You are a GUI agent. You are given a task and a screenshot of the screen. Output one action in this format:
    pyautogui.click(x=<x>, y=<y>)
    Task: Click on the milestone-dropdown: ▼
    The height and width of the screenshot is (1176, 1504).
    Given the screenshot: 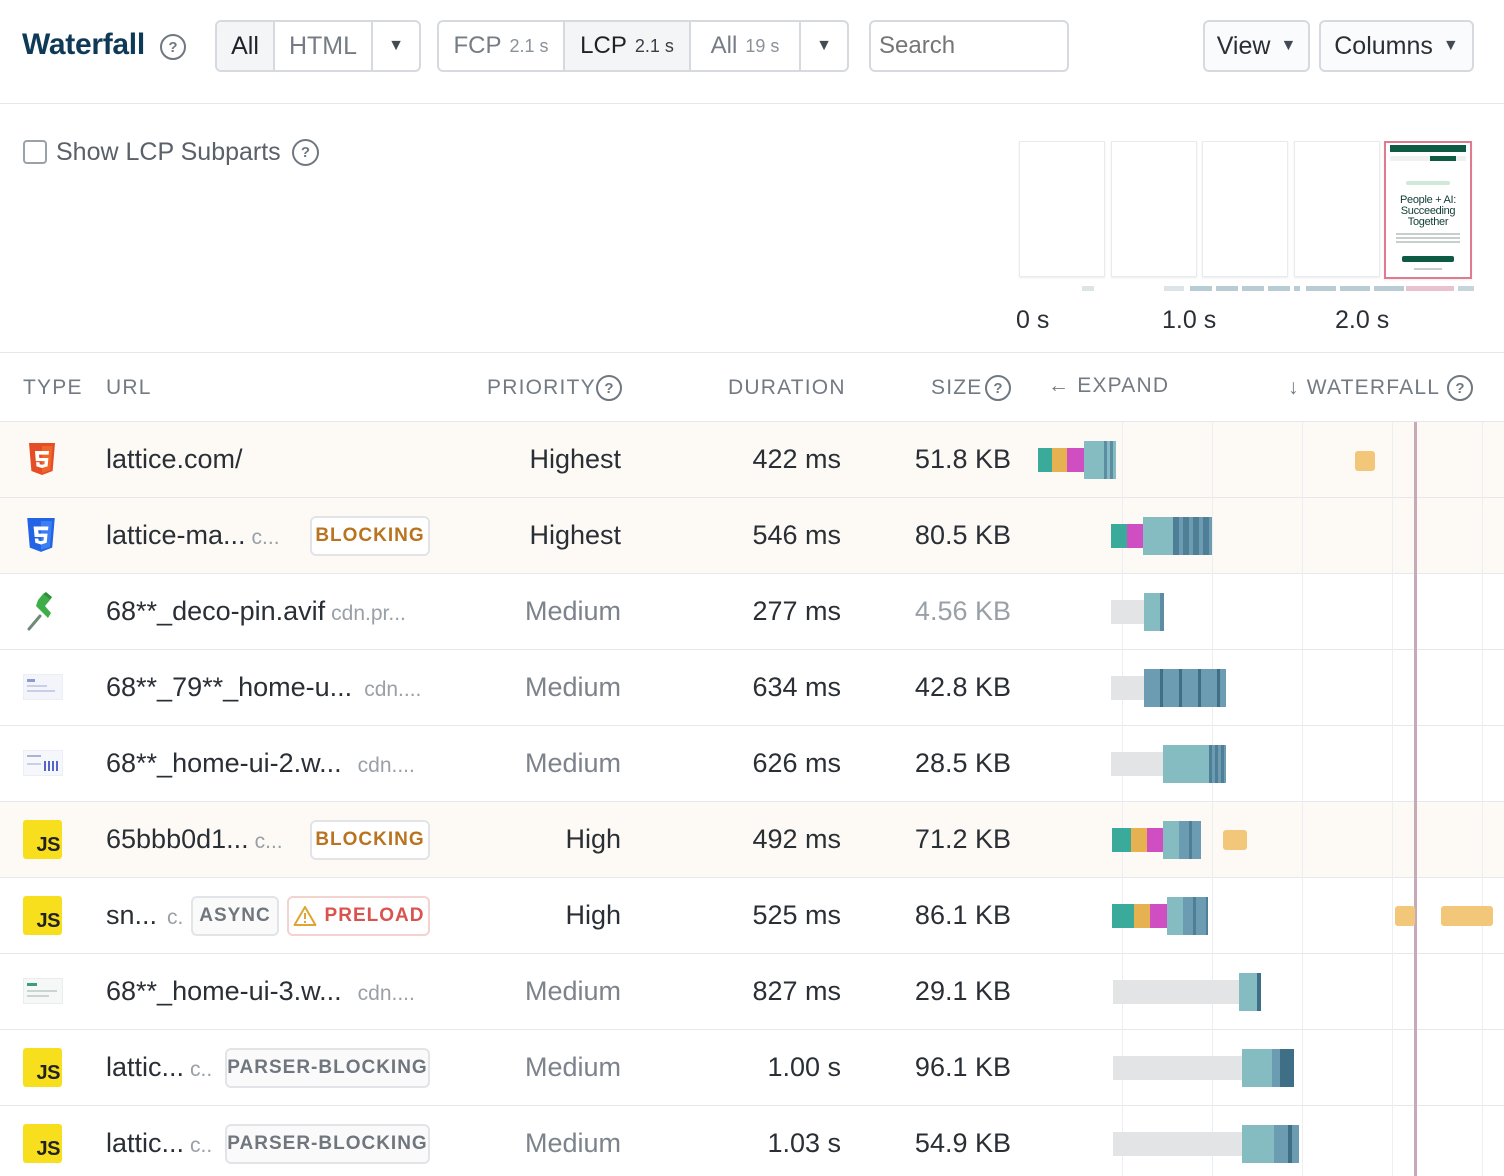 What is the action you would take?
    pyautogui.click(x=824, y=46)
    